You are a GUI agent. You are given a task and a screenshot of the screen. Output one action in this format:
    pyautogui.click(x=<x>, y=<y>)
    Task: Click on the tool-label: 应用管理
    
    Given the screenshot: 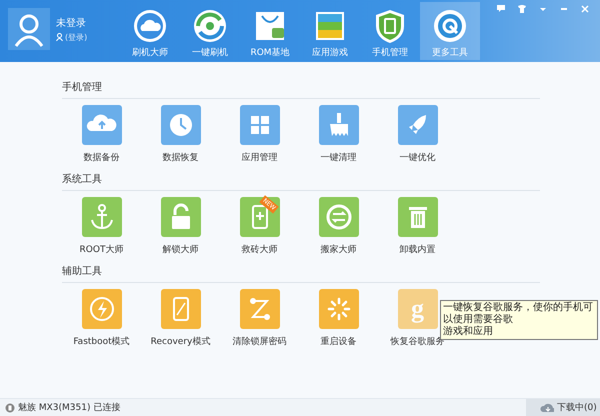 What is the action you would take?
    pyautogui.click(x=260, y=158)
    